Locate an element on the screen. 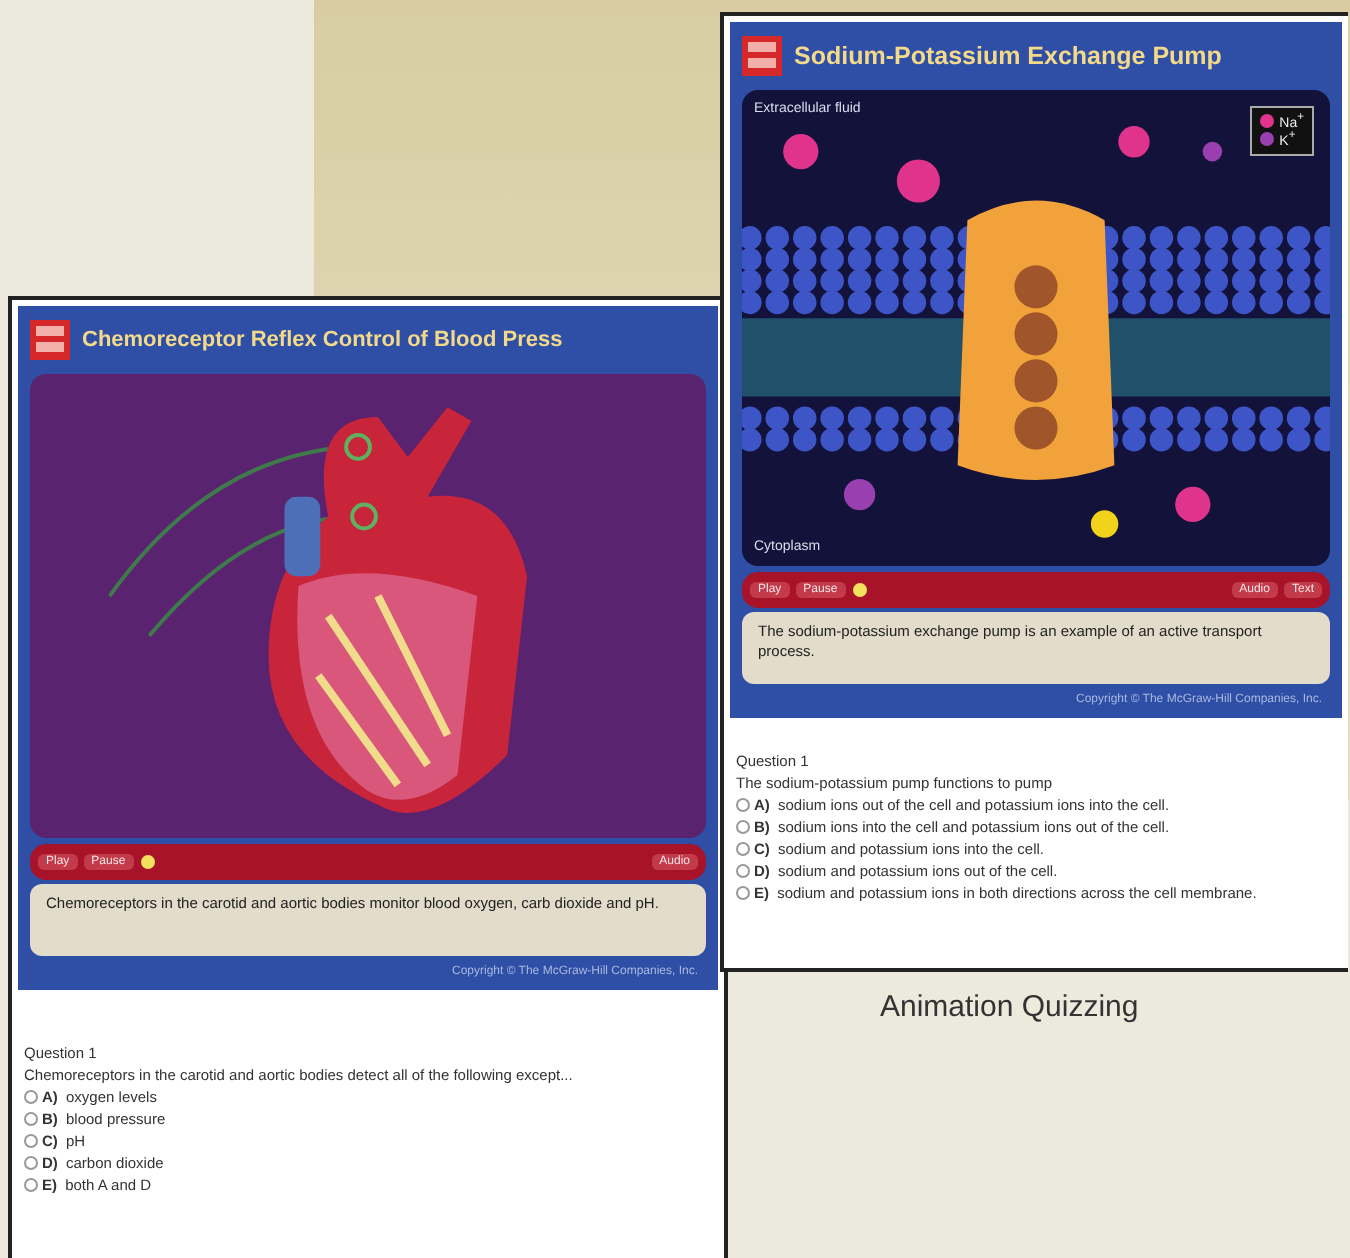 Image resolution: width=1350 pixels, height=1258 pixels. feature-caption: Animation Quizzing is located at coordinates (1009, 1007).